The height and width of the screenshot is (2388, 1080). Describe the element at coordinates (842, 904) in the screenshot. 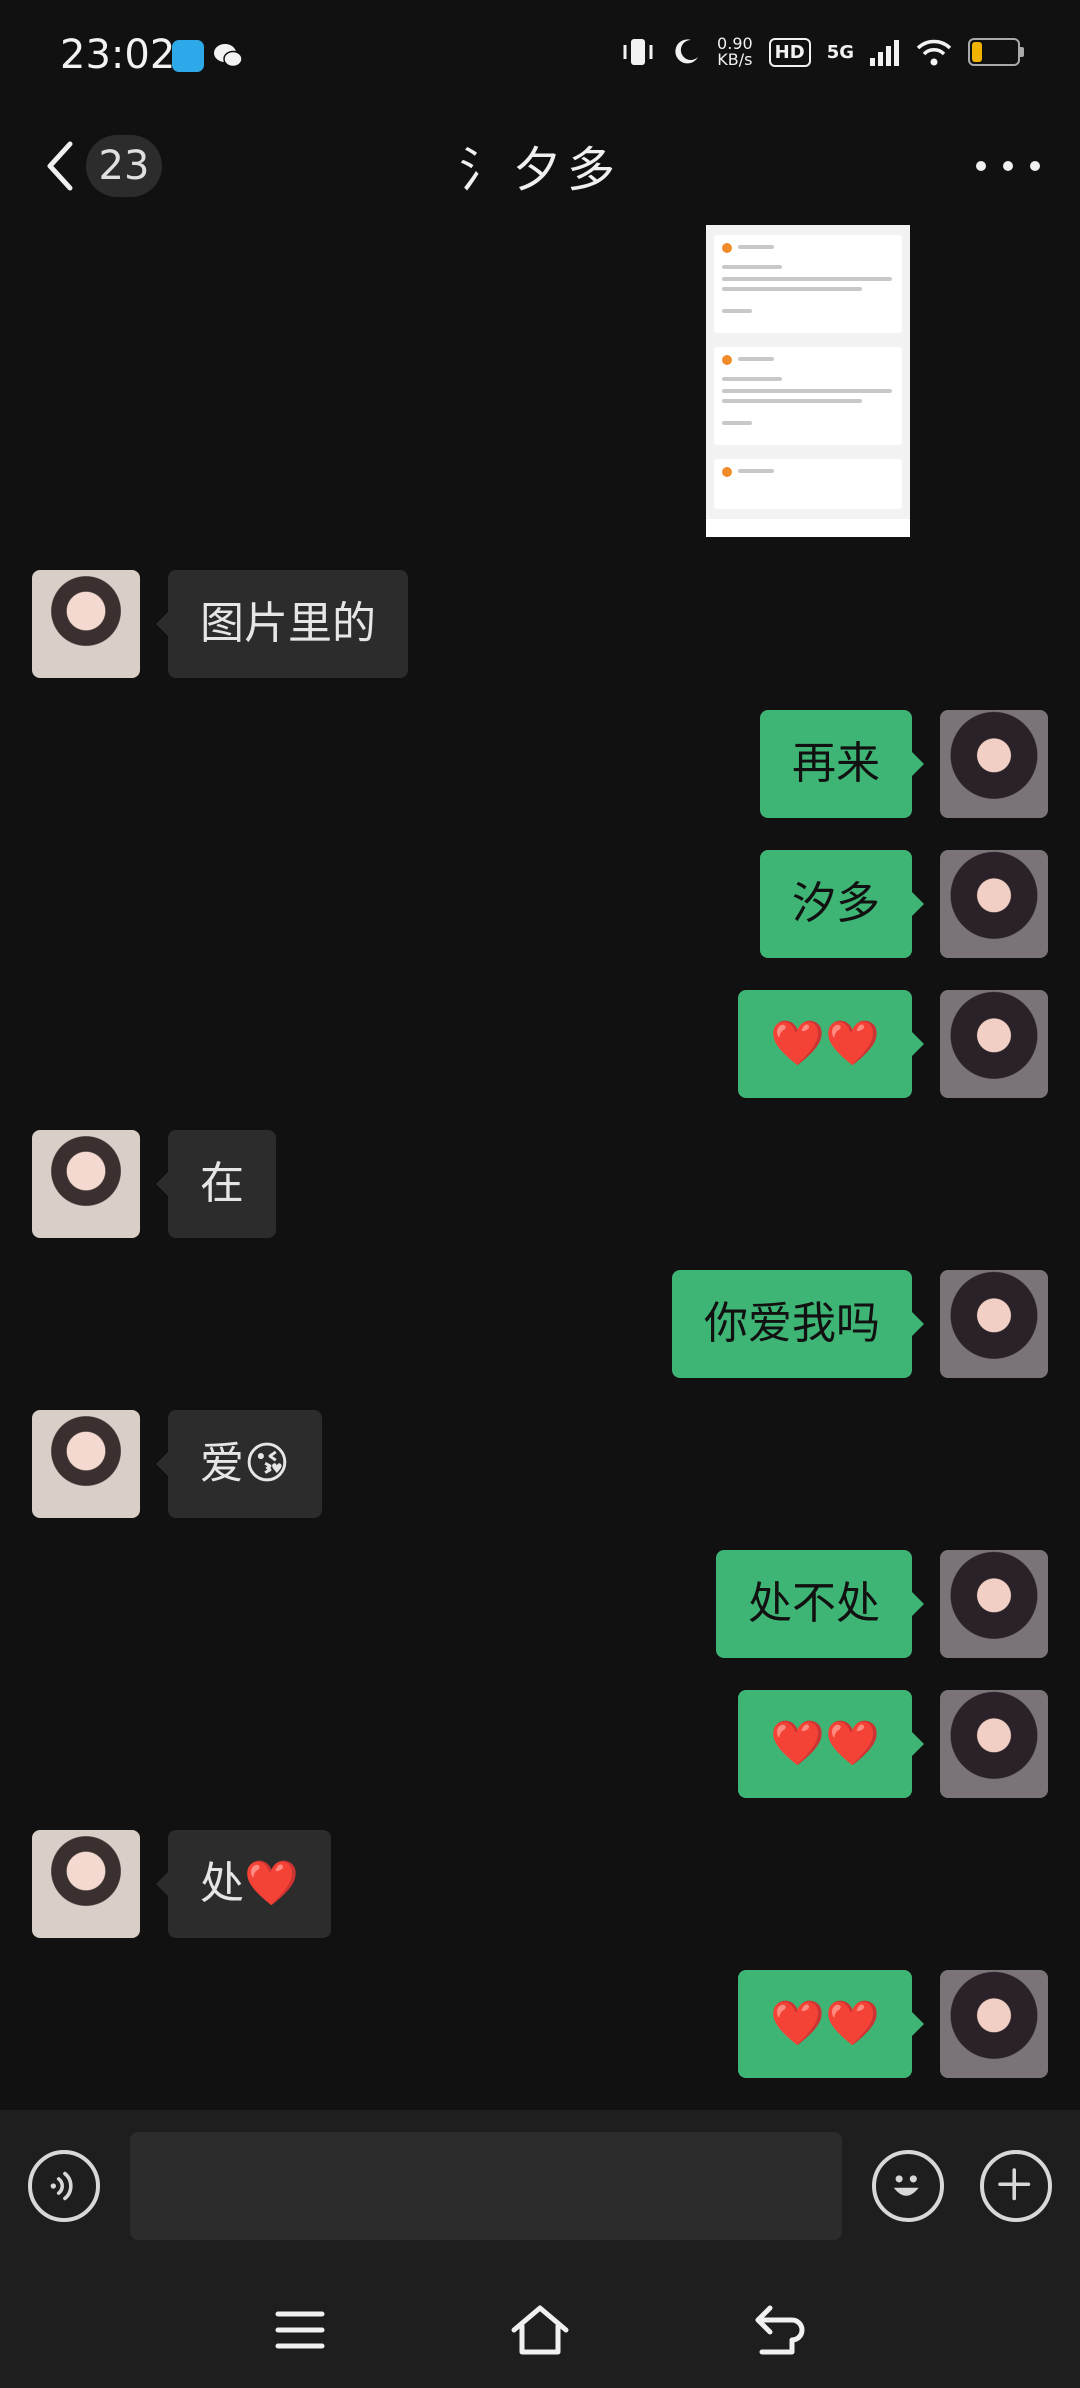

I see `message-bubble: 汐多` at that location.